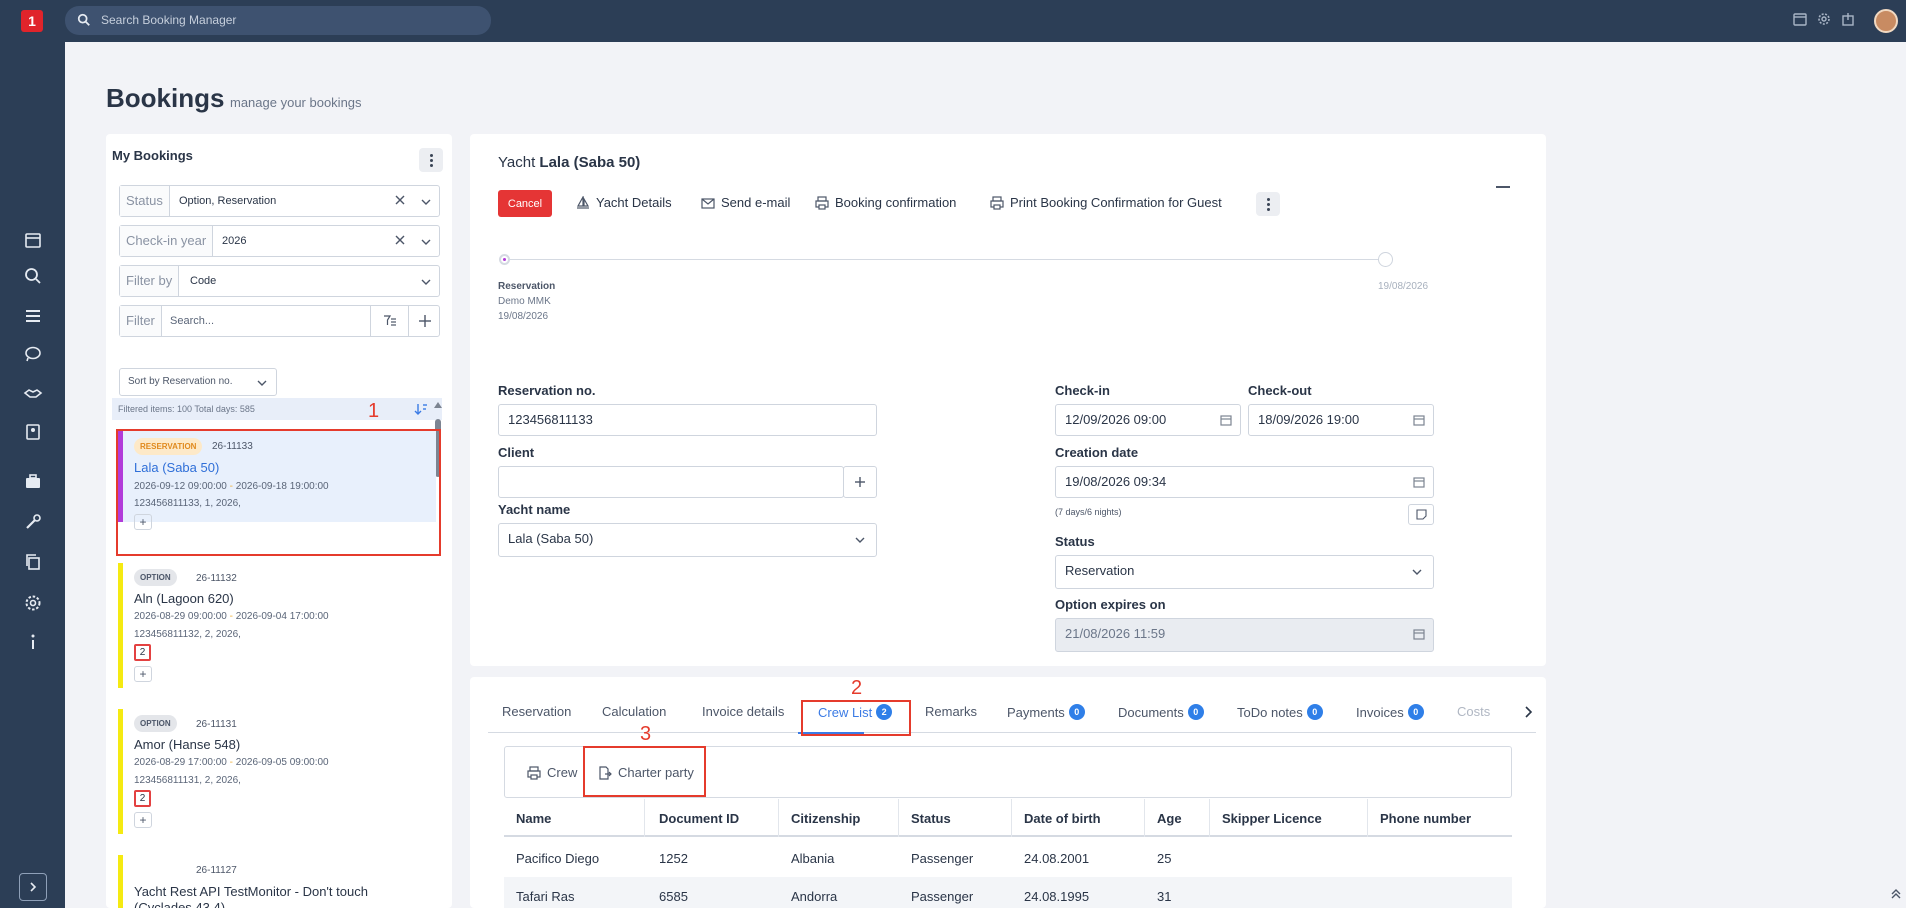 Image resolution: width=1906 pixels, height=908 pixels. Describe the element at coordinates (699, 818) in the screenshot. I see `column-header: Document ID` at that location.